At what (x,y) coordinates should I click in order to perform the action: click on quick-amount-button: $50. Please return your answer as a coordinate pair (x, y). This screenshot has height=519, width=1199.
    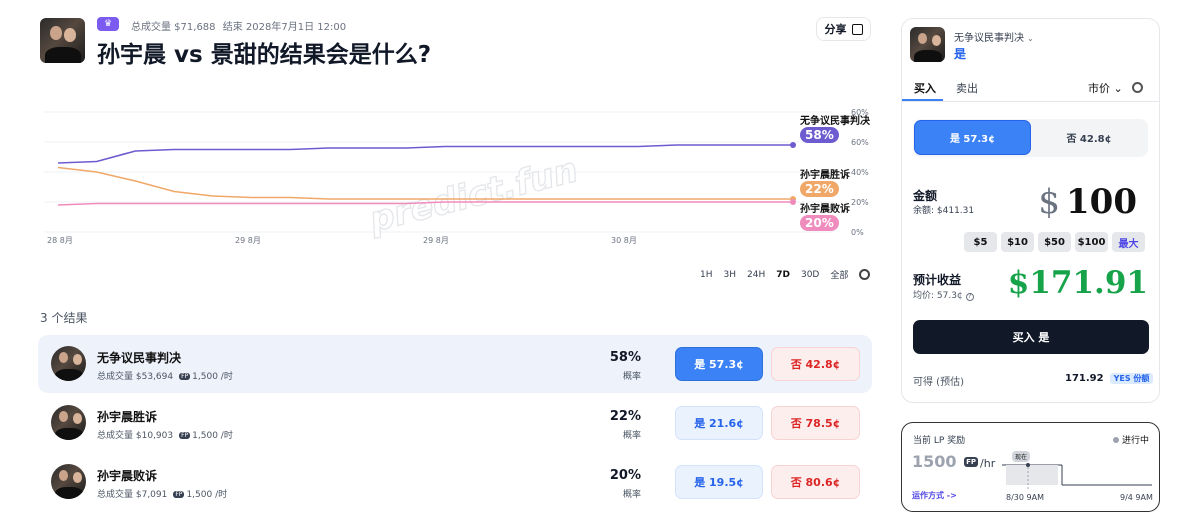
    Looking at the image, I should click on (1054, 242).